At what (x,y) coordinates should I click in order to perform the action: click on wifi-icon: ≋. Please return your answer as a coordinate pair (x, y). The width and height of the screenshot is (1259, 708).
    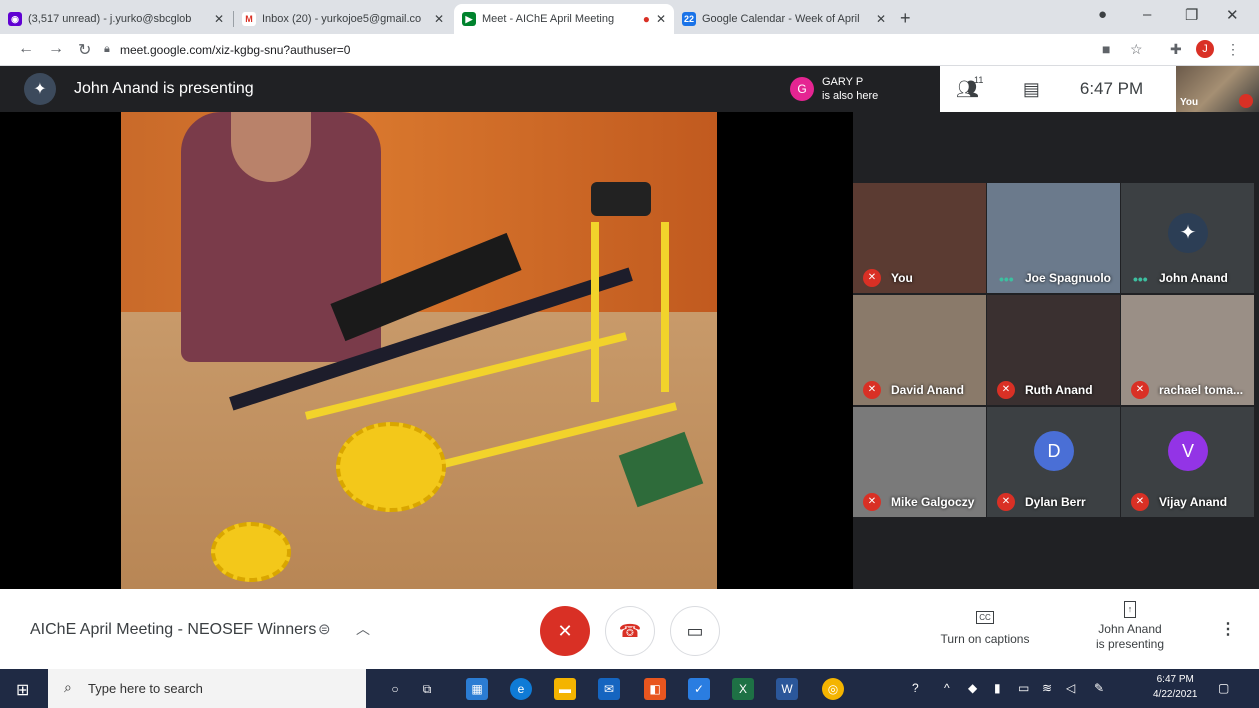
    Looking at the image, I should click on (1047, 688).